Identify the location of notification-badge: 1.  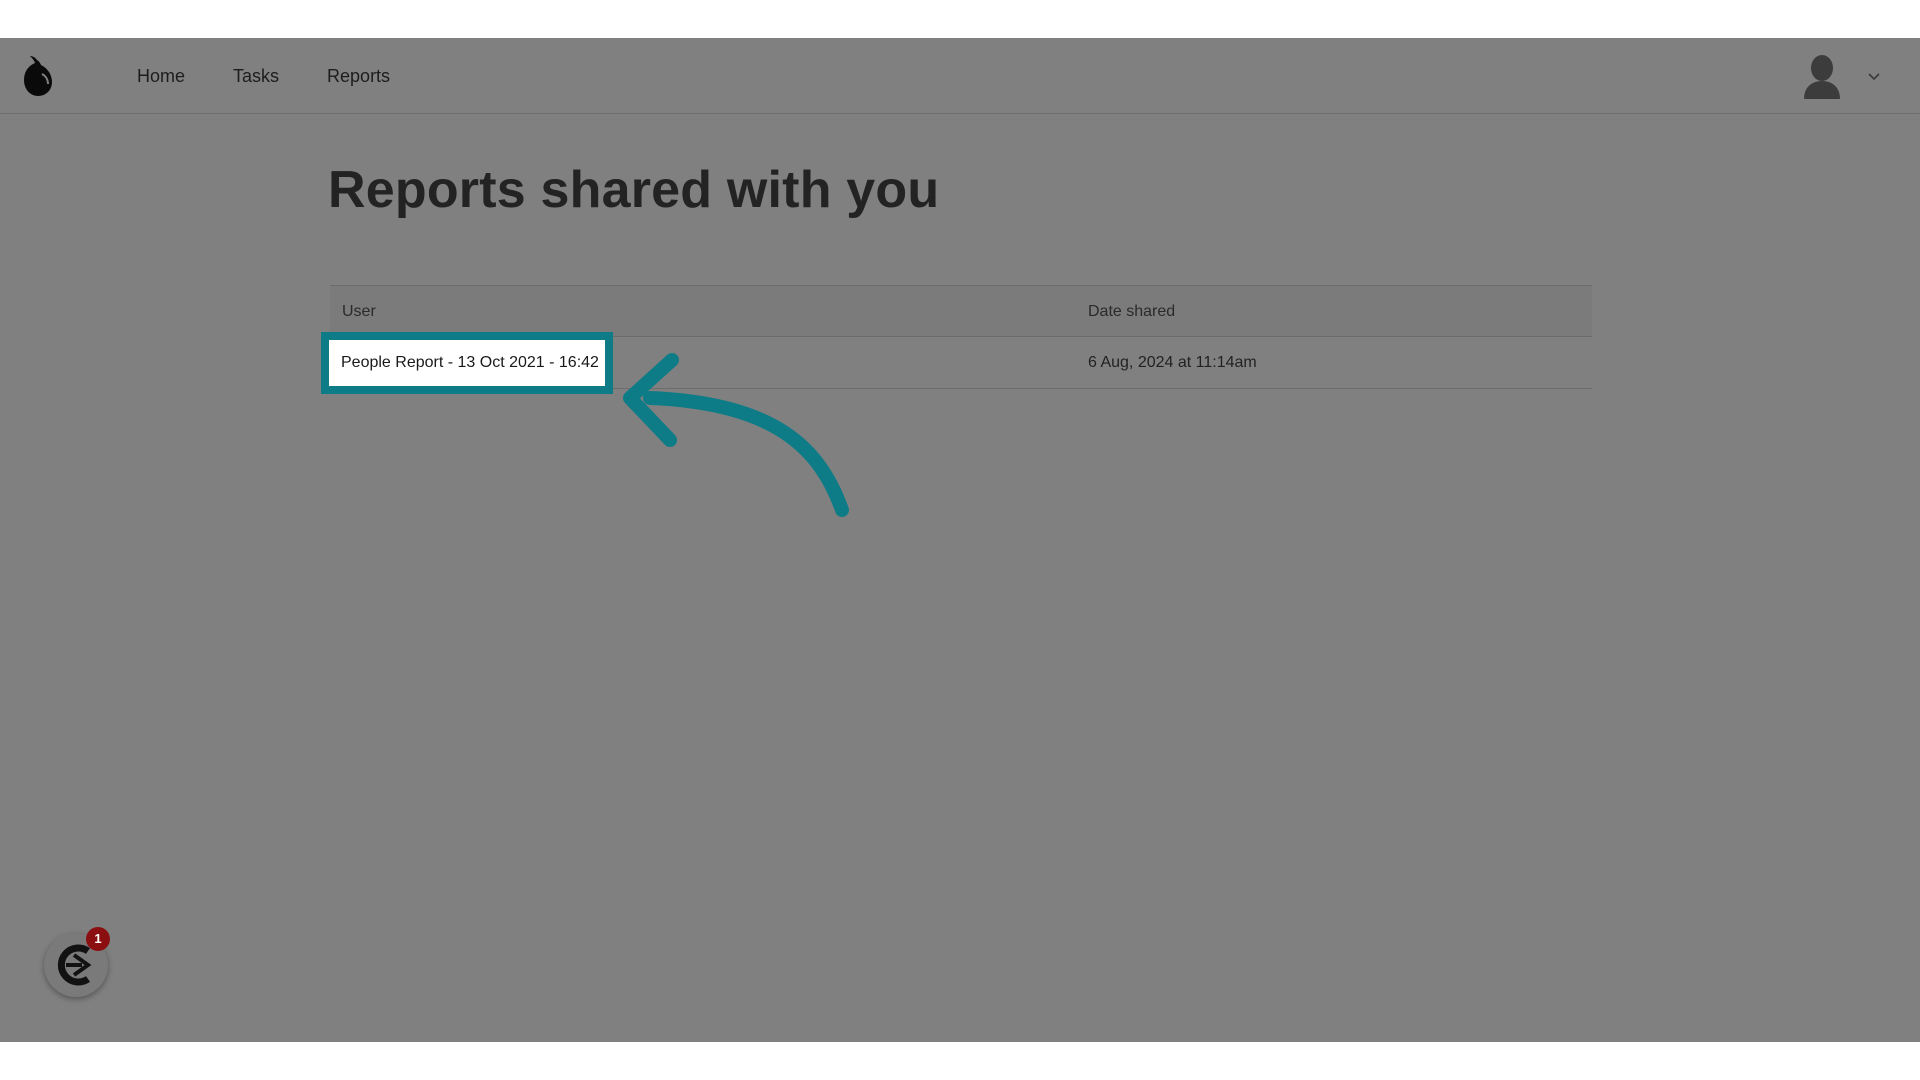
(98, 939).